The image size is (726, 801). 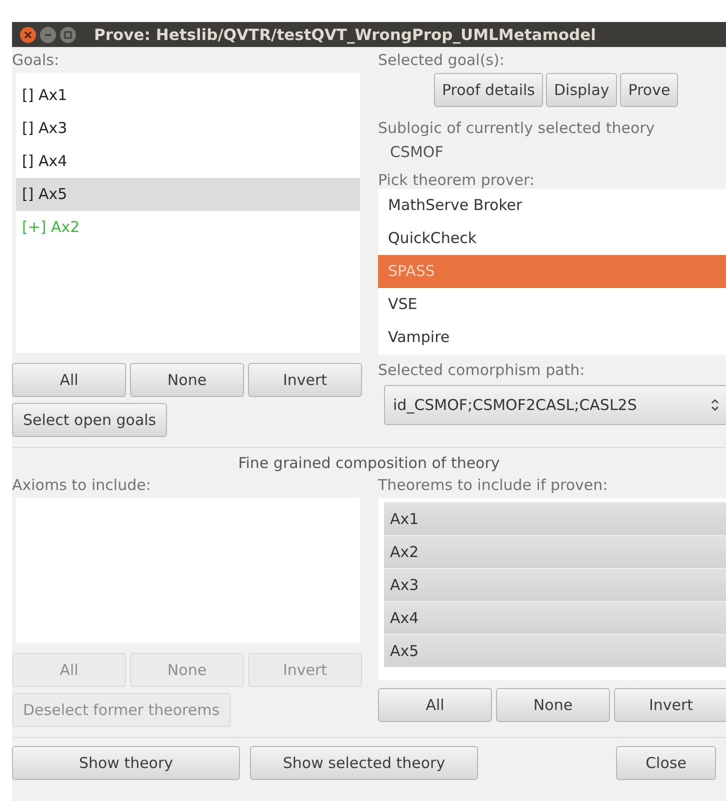 What do you see at coordinates (82, 485) in the screenshot?
I see `axioms-label: Axioms to include:` at bounding box center [82, 485].